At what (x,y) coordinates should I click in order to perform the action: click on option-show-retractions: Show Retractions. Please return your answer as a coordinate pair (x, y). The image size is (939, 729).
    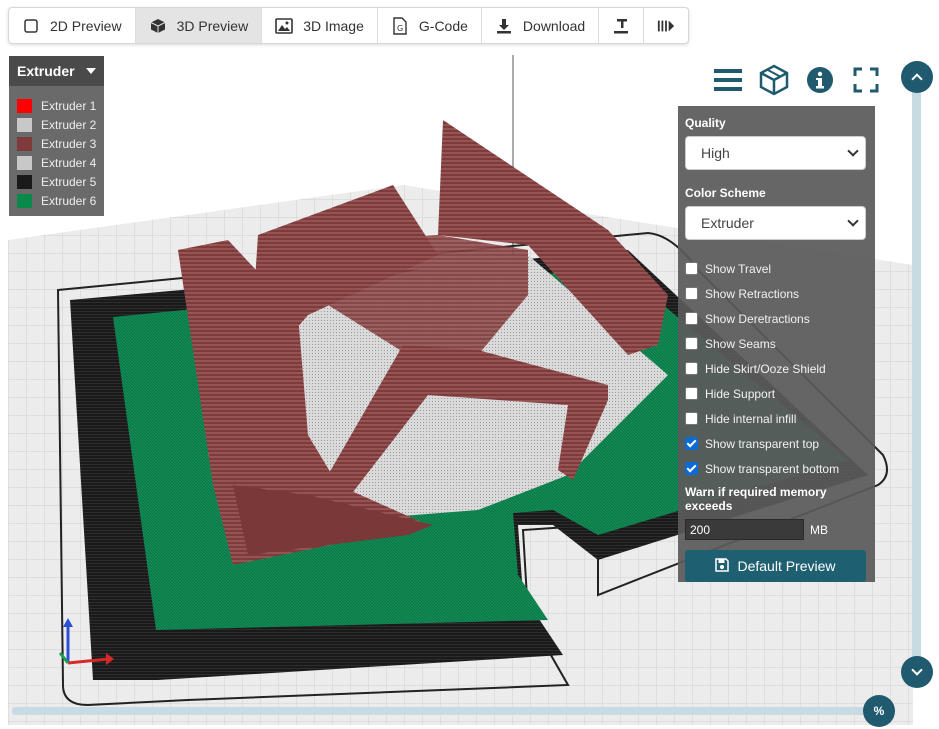
    Looking at the image, I should click on (776, 293).